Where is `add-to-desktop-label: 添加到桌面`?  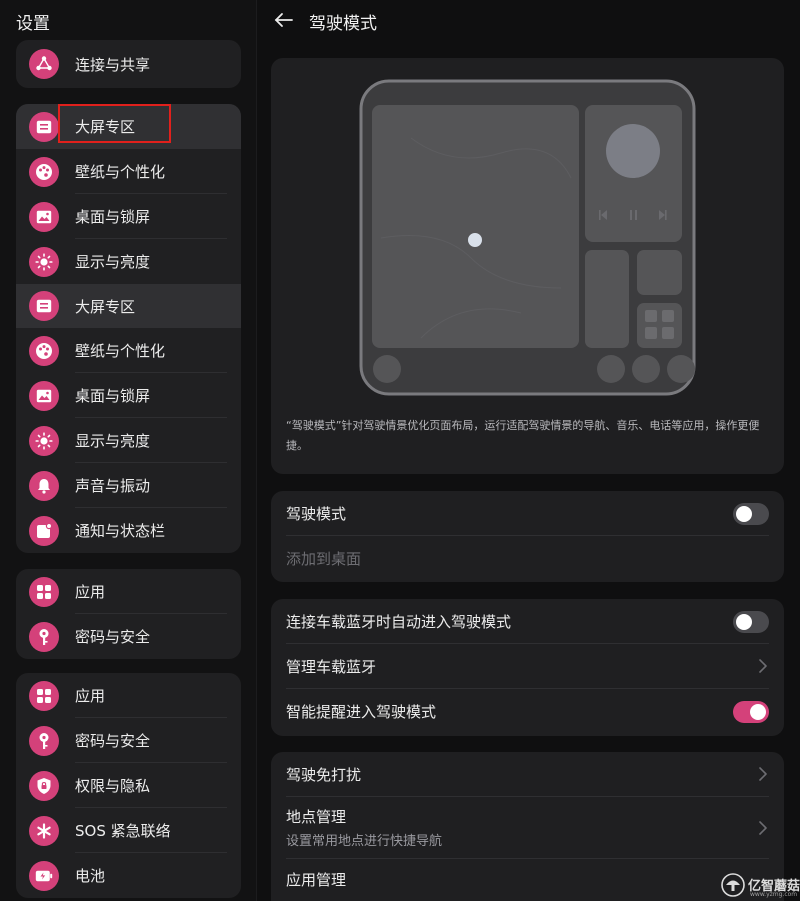 add-to-desktop-label: 添加到桌面 is located at coordinates (324, 559).